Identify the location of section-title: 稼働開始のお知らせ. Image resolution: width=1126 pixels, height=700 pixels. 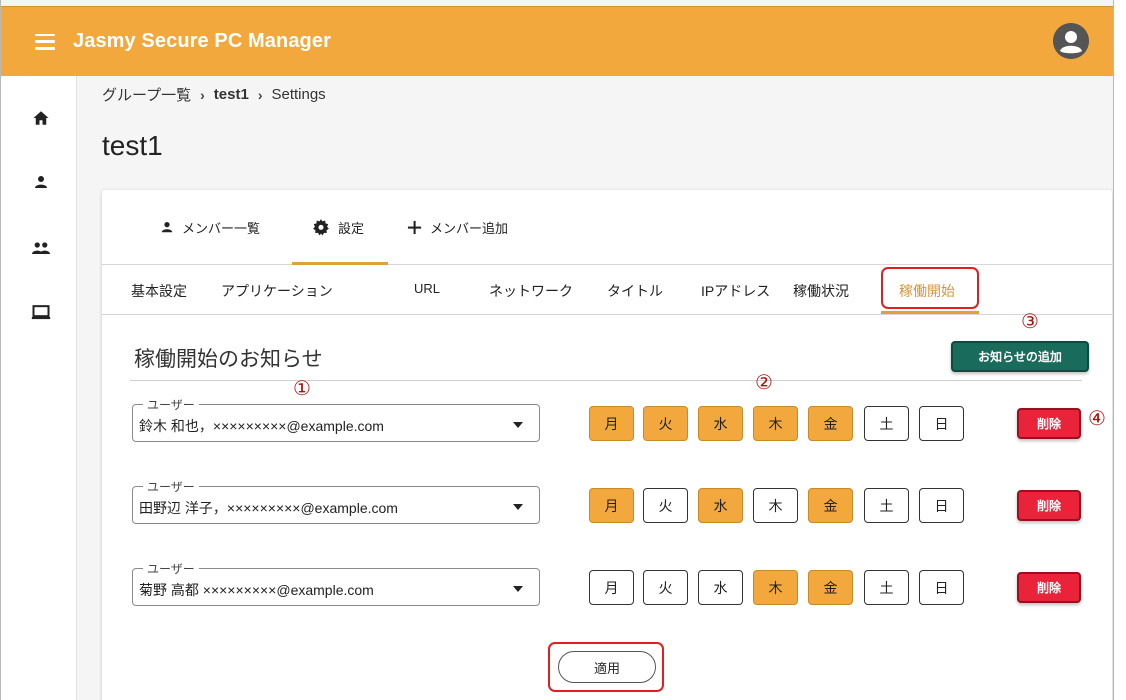
(228, 359).